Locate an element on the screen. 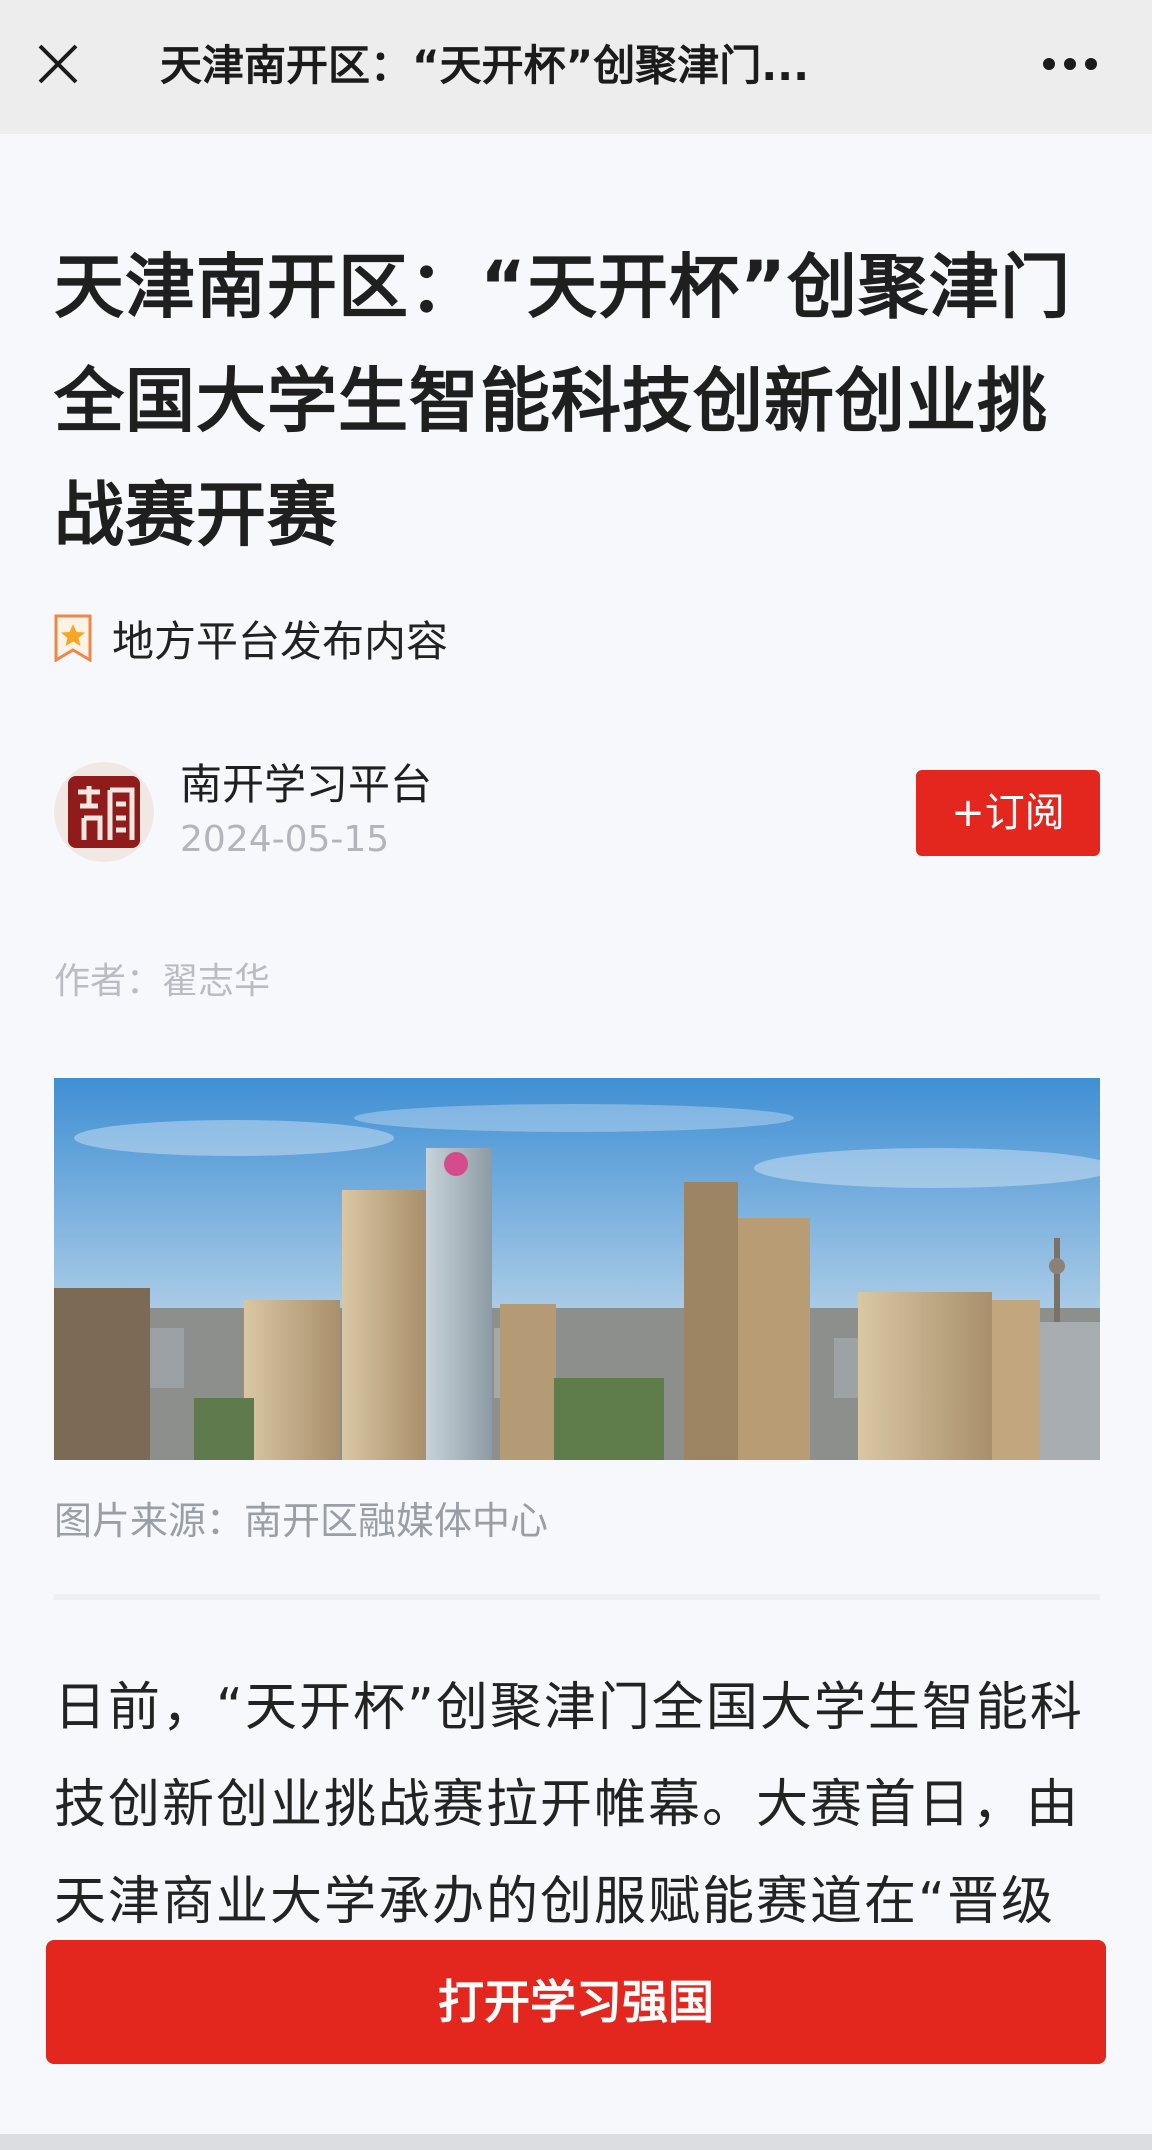  article-title: 天津南开区：“天开杯”创聚津门全国大学生智能科技创新创业挑战赛开赛 is located at coordinates (563, 401).